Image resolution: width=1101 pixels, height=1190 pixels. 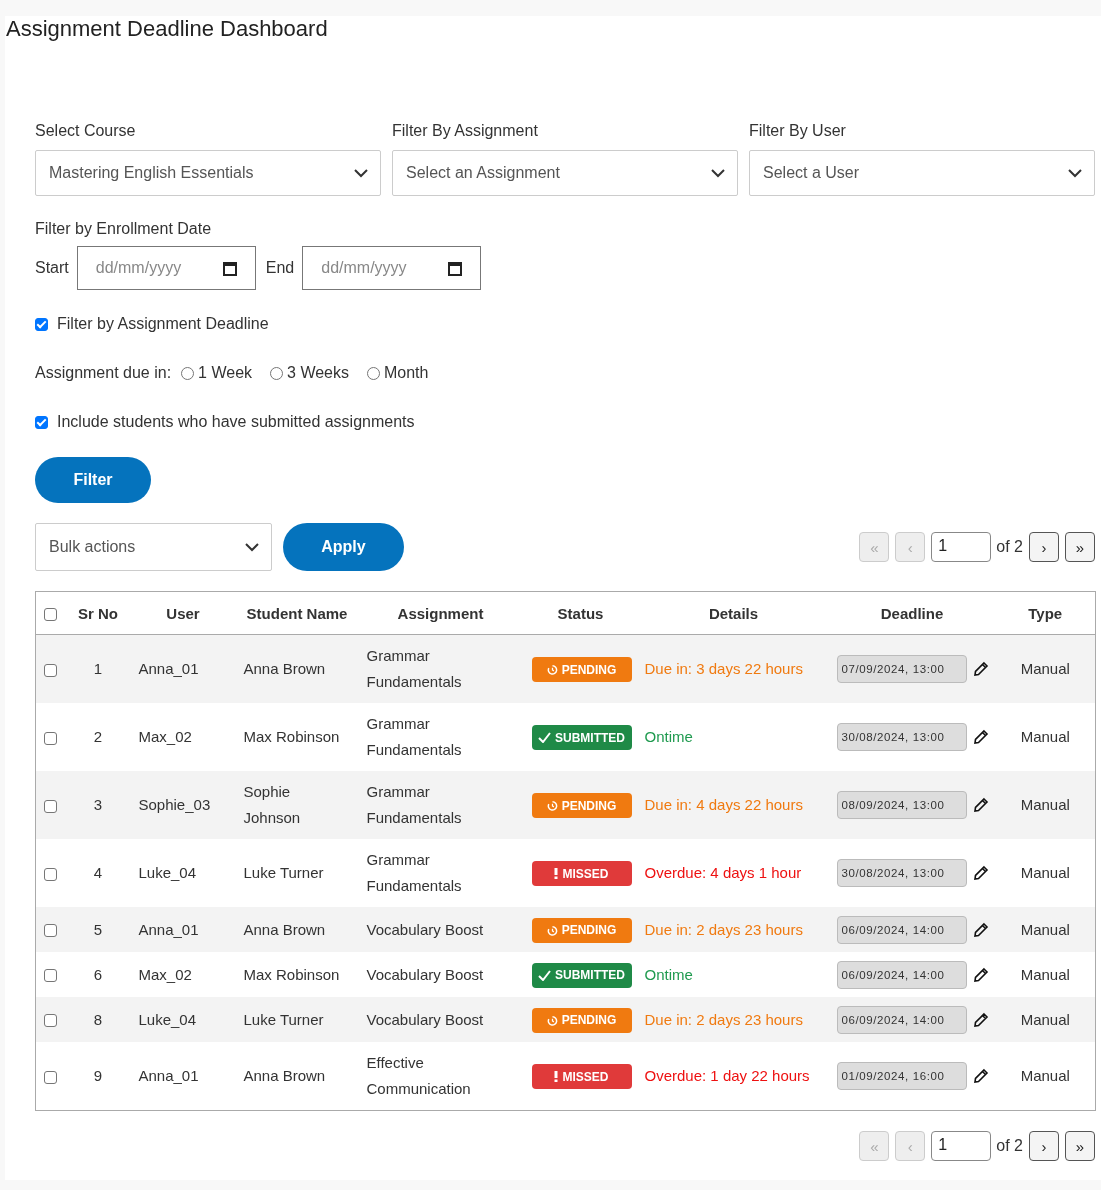 I want to click on deadline-field: 07/09/2024, 13:00, so click(x=901, y=669).